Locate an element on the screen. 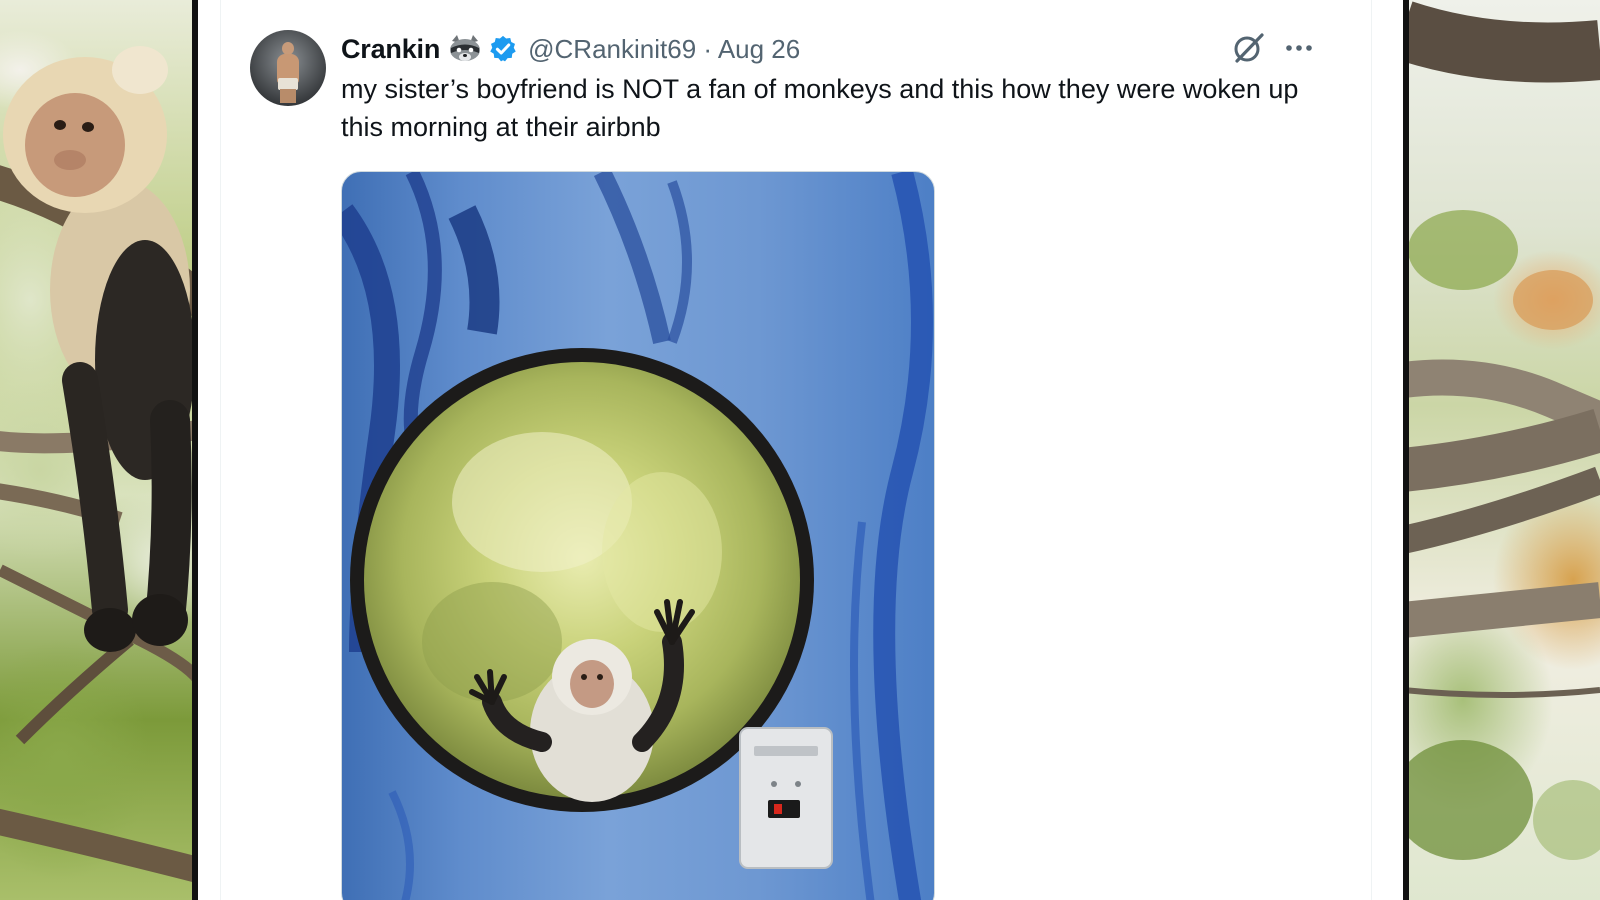 The image size is (1600, 900). card-border-left is located at coordinates (220, 450).